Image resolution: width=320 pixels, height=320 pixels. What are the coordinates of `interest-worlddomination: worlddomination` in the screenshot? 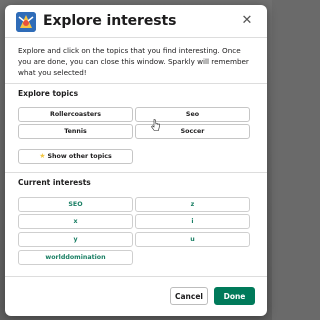 It's located at (75, 257).